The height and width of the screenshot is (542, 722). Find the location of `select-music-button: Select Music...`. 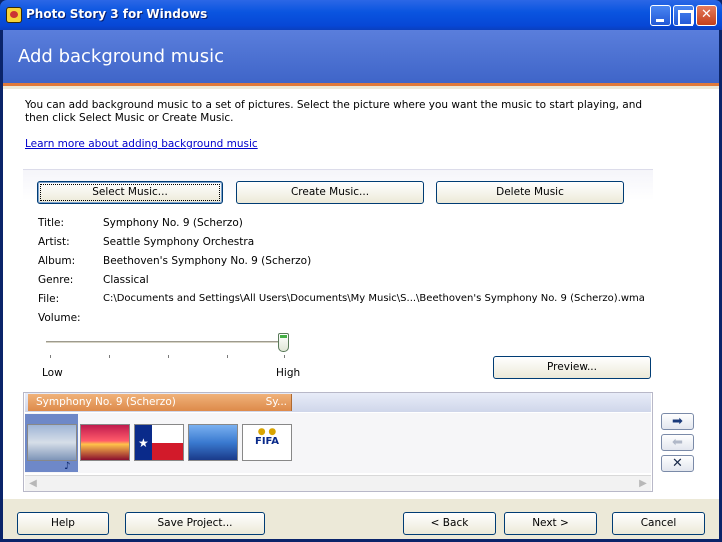

select-music-button: Select Music... is located at coordinates (130, 192).